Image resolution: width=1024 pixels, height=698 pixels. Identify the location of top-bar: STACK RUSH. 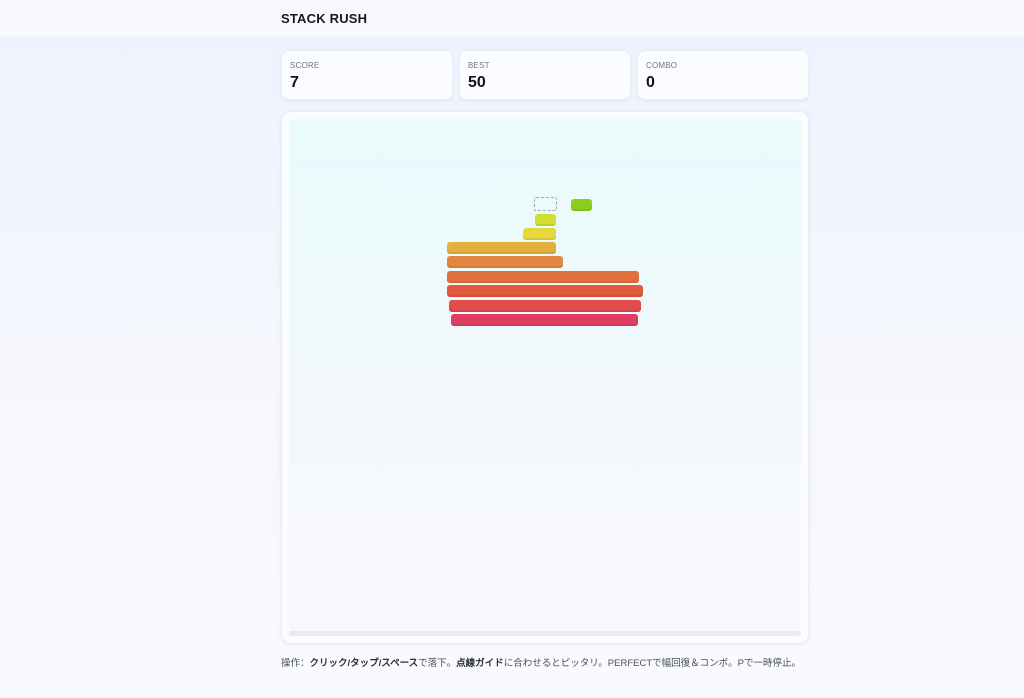
(512, 19).